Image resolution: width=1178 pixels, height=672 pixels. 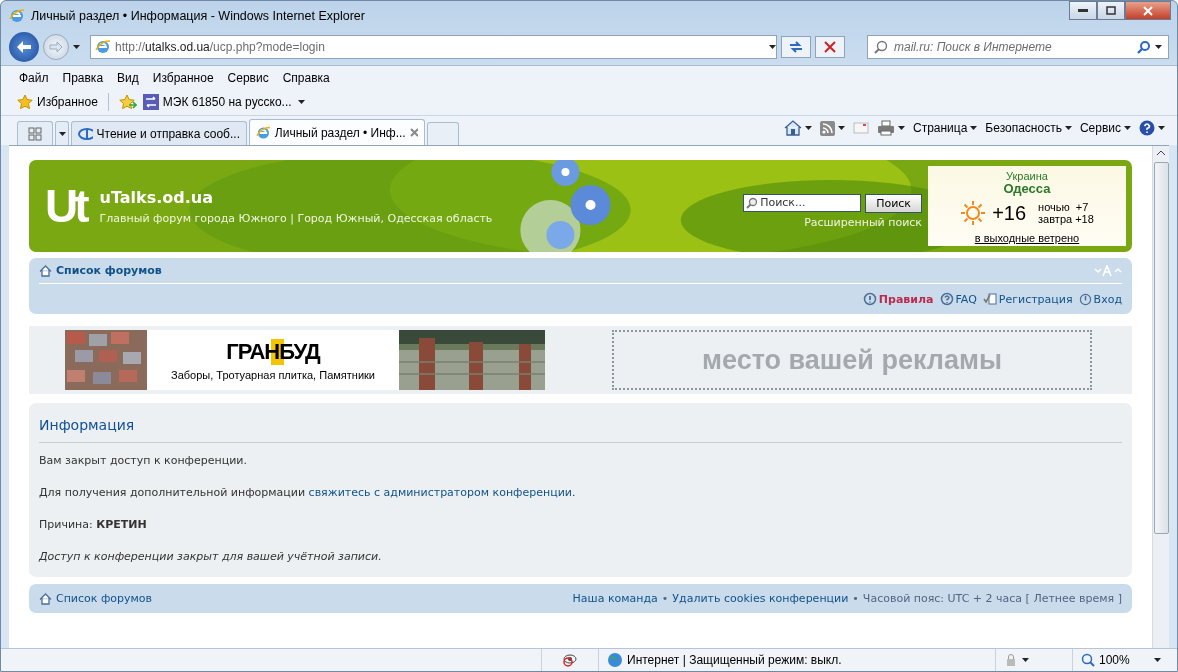 I want to click on security-zone: Интернет | Защищенный режим: выкл., so click(x=796, y=660).